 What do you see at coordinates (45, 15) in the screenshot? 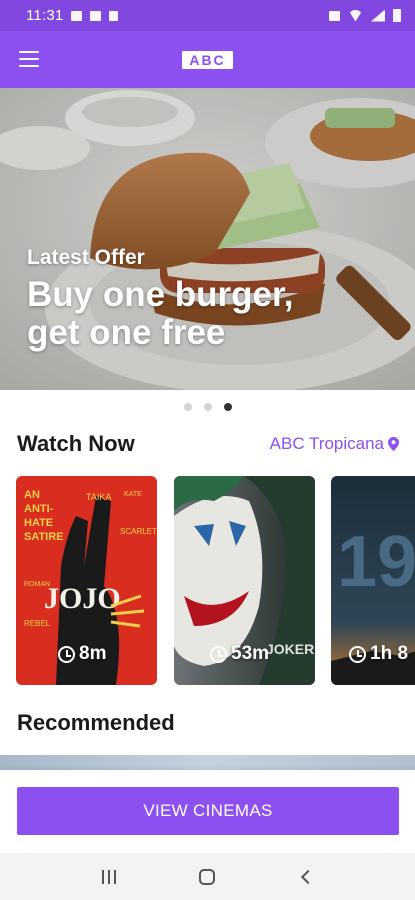
I see `status-time: 11:31` at bounding box center [45, 15].